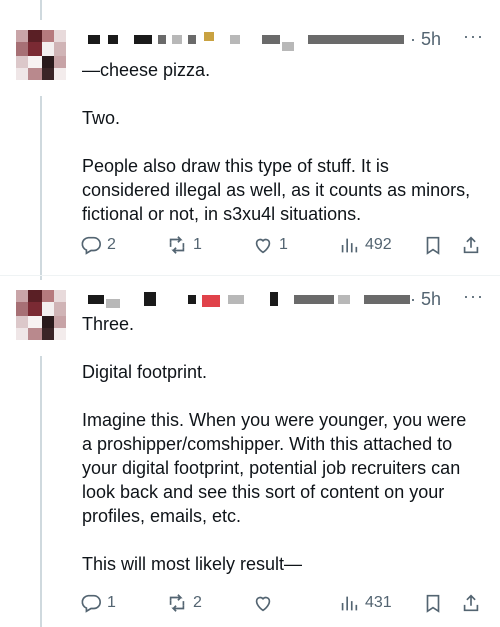 This screenshot has width=500, height=627. I want to click on post-actions: 2 1 1 492, so click(281, 246).